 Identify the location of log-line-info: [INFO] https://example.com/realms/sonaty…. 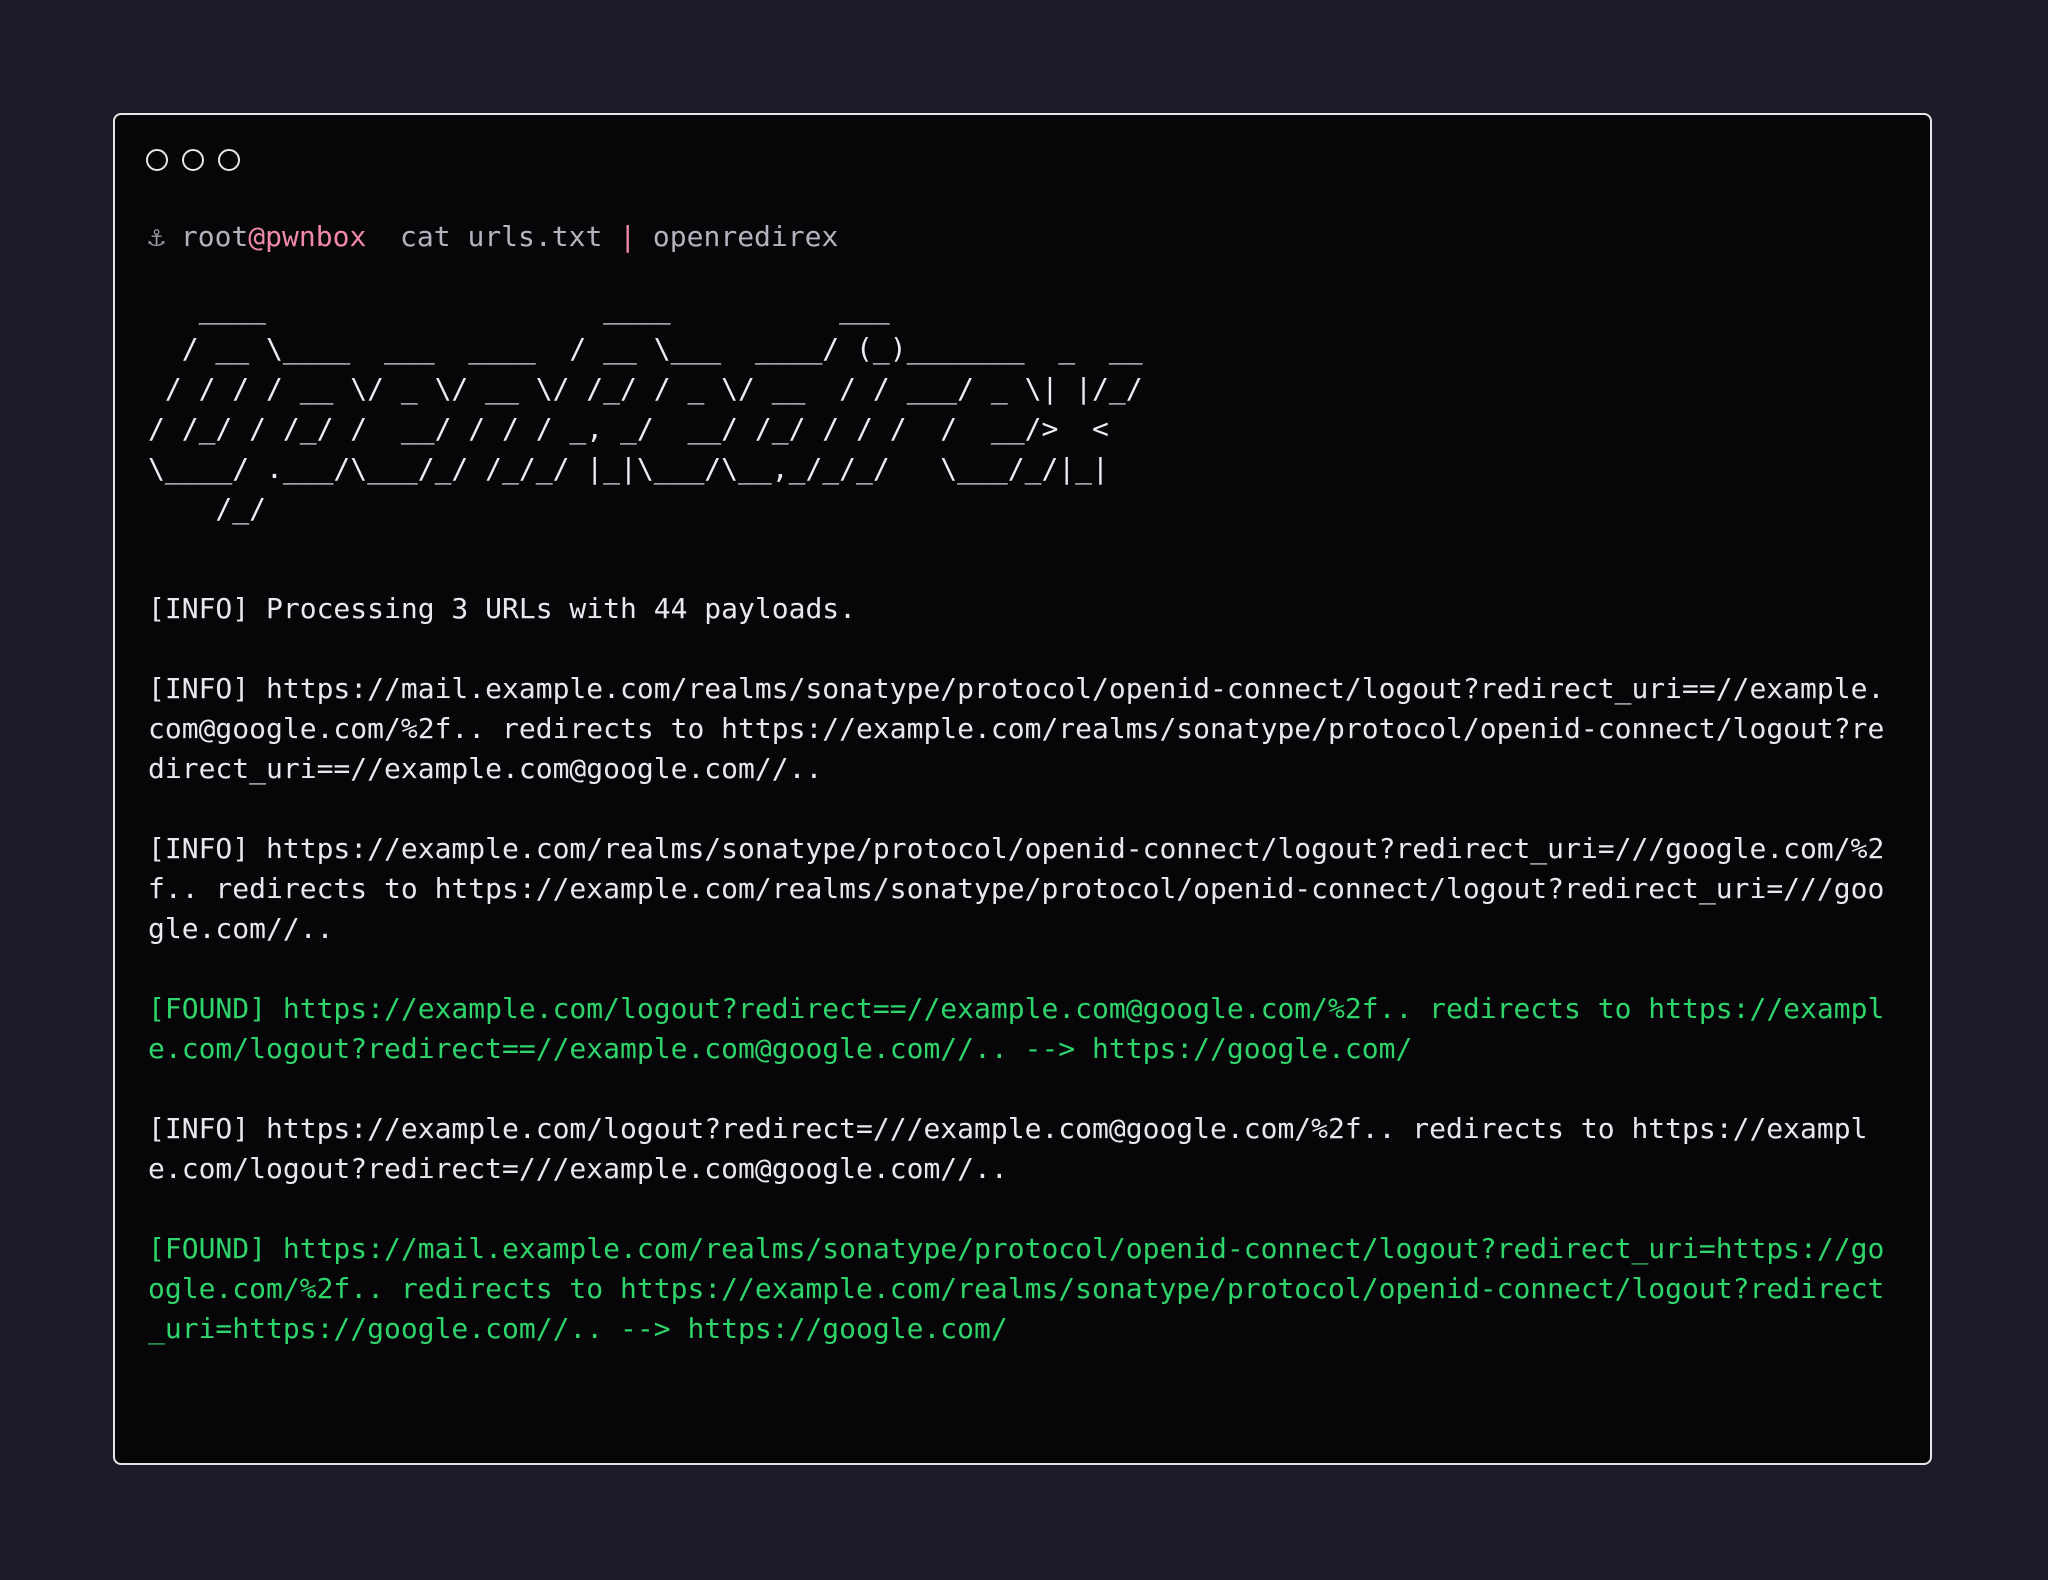
(1016, 888).